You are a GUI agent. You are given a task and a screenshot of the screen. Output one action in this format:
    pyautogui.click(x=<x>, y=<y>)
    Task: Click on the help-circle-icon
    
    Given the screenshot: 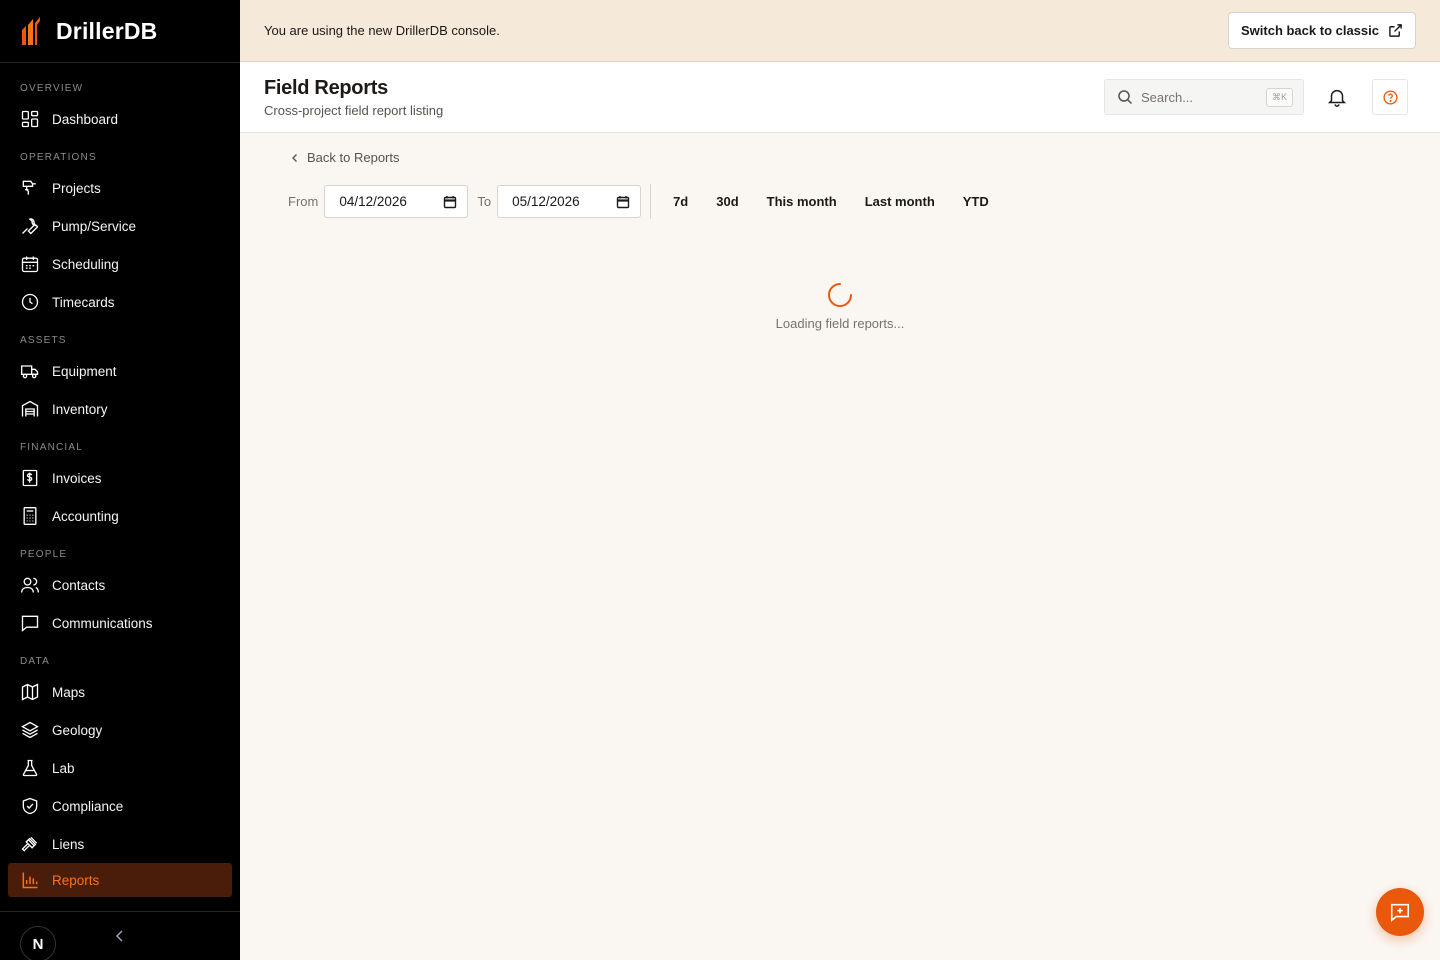 What is the action you would take?
    pyautogui.click(x=1390, y=97)
    